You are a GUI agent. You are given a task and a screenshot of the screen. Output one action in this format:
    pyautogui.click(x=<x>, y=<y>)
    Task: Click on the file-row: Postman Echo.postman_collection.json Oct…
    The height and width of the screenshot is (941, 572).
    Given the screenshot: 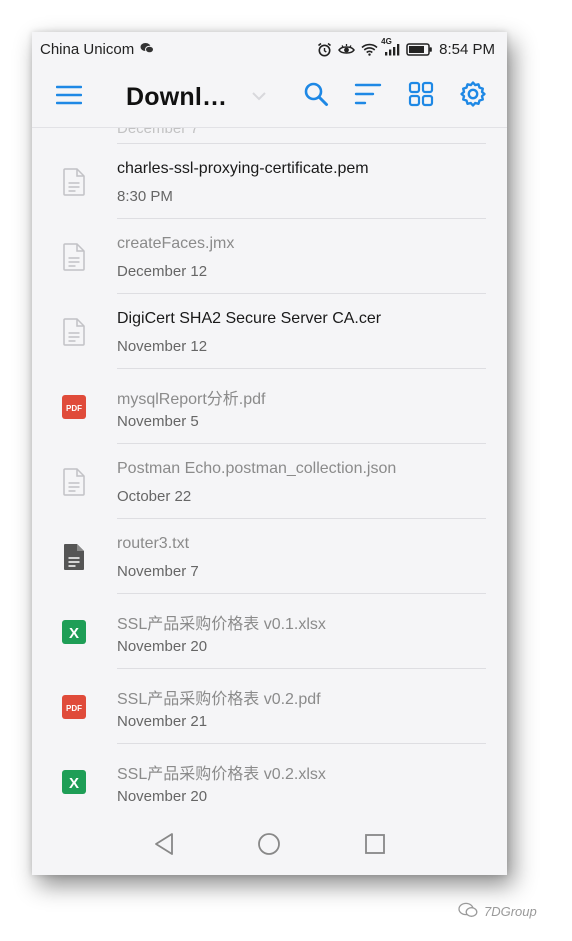 What is the action you would take?
    pyautogui.click(x=269, y=481)
    